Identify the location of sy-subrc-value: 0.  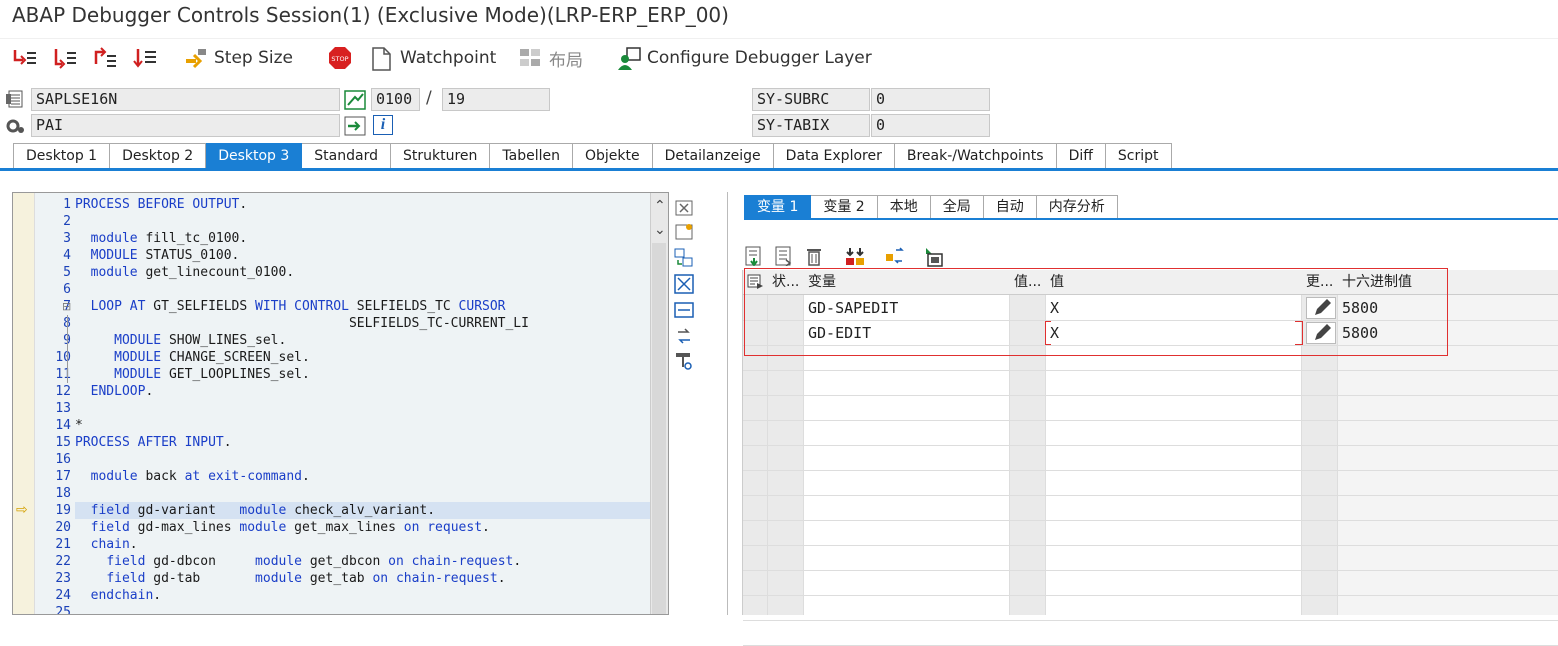
(930, 99).